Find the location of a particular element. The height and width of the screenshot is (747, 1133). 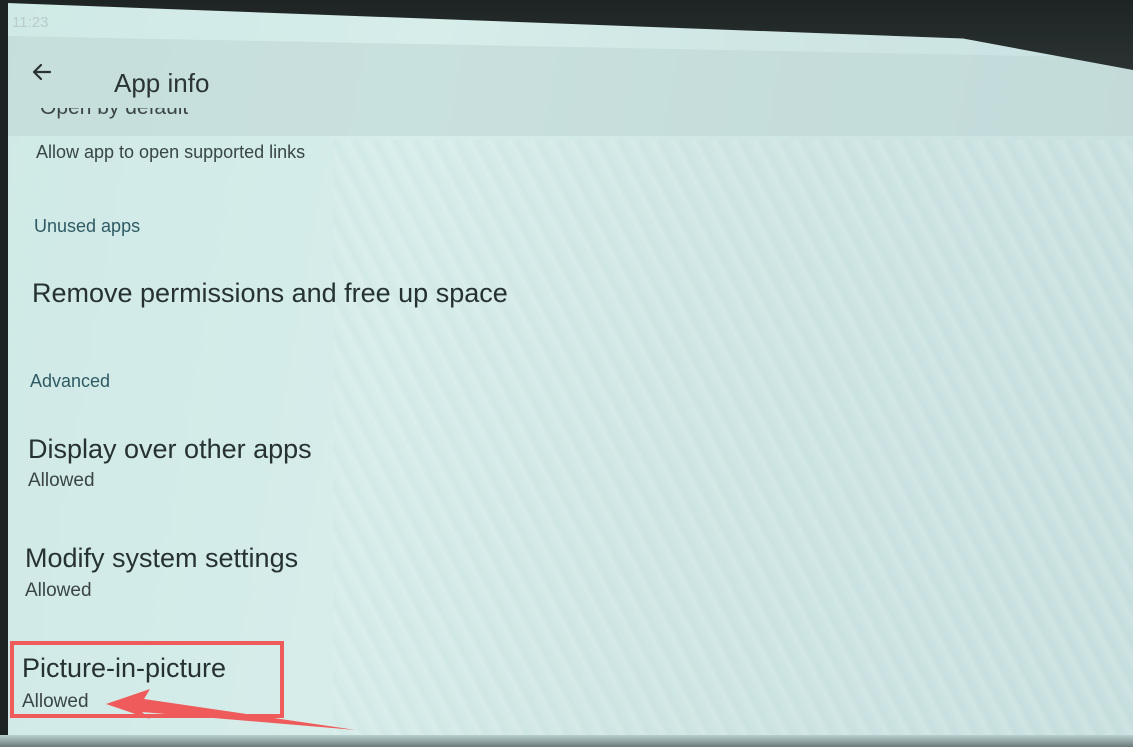

modify-system-settings-title: Modify system settings is located at coordinates (162, 558).